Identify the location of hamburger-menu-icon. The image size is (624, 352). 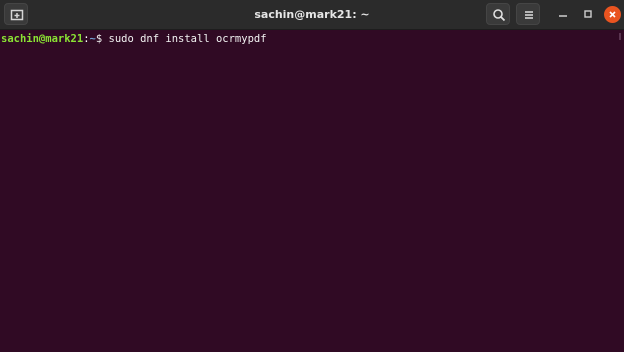
(529, 15).